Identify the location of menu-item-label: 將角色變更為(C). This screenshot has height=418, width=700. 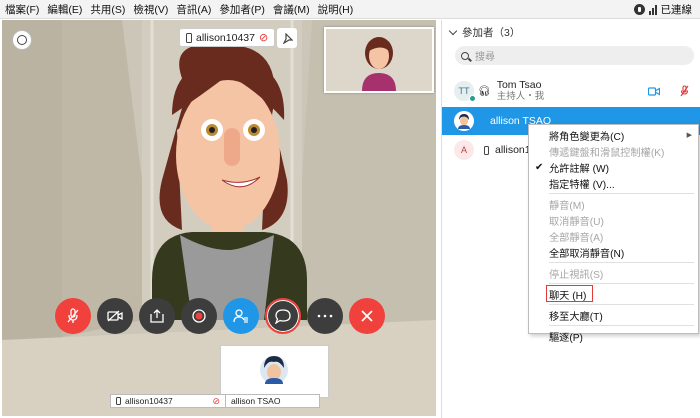
(587, 137).